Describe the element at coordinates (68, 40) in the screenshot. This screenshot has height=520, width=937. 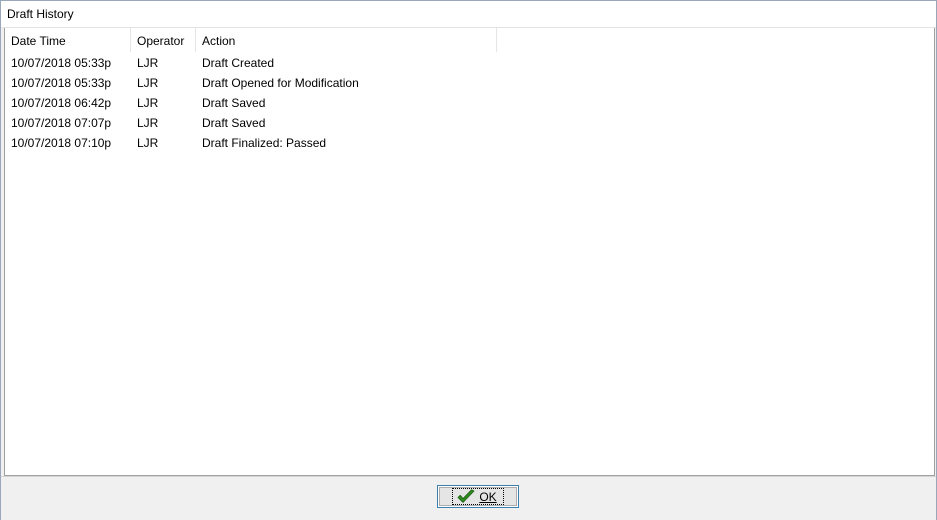
I see `column-header-date-time: Date Time` at that location.